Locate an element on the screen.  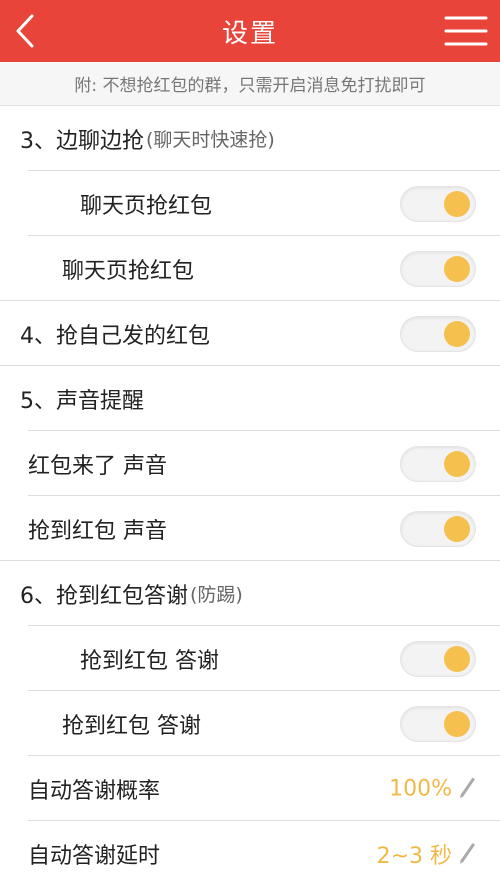
setting-thanks-2: 抢到红包 答谢 is located at coordinates (250, 723).